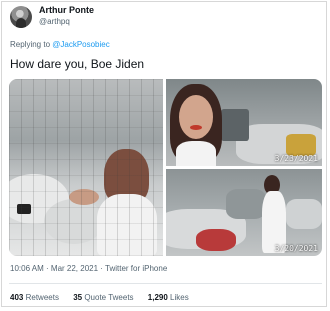  What do you see at coordinates (179, 297) in the screenshot?
I see `likes-label: Likes` at bounding box center [179, 297].